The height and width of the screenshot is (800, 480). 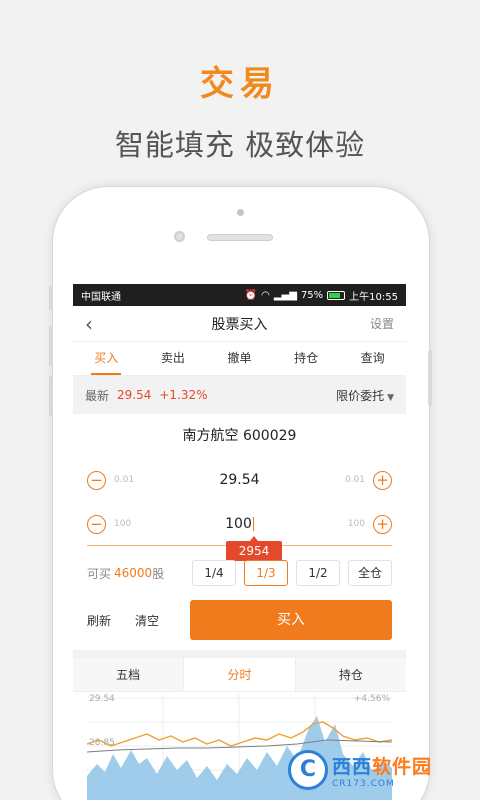 I want to click on qty-step-left: 100, so click(x=123, y=524).